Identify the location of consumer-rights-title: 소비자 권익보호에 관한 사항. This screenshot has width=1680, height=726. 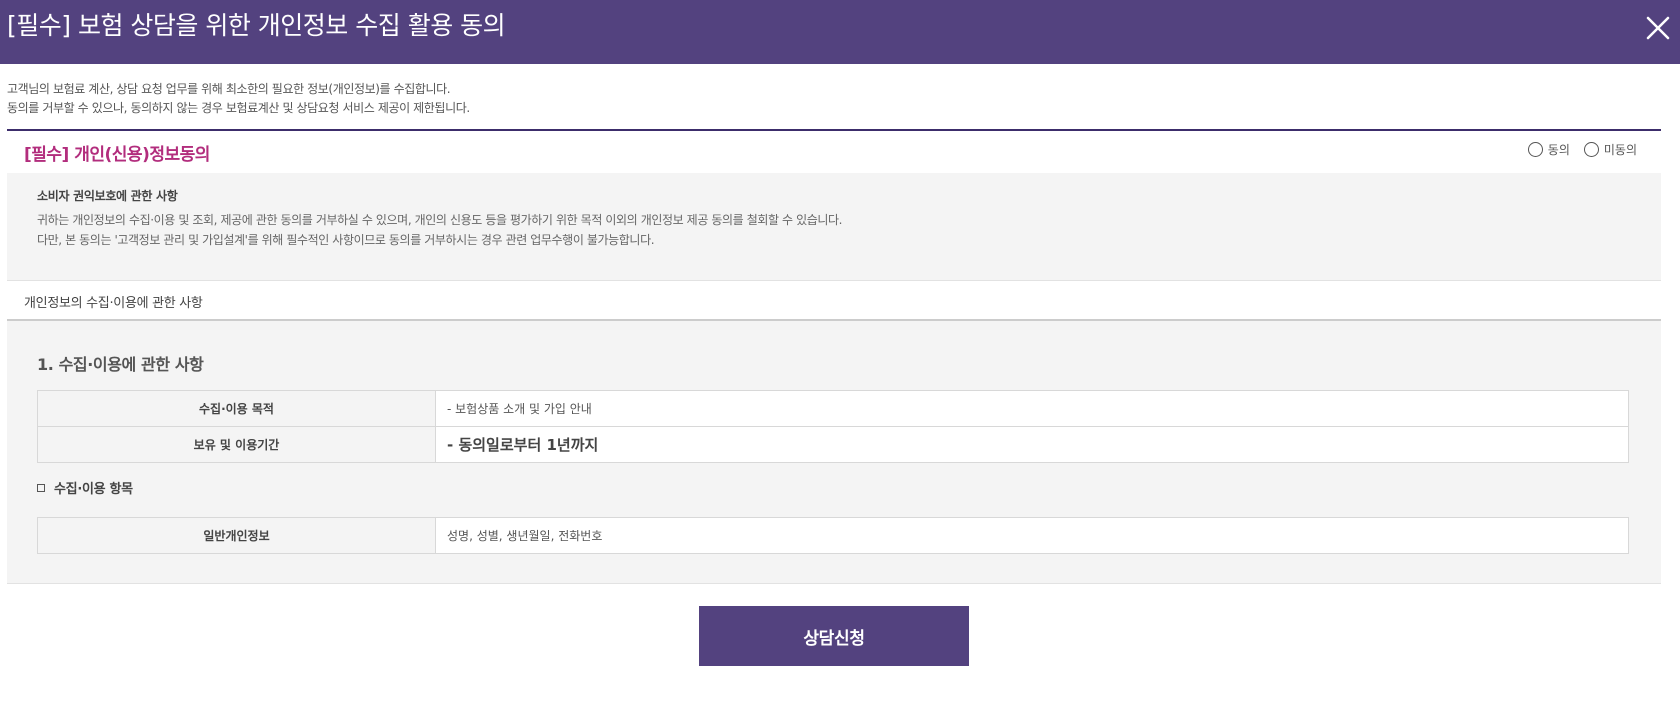
(107, 196).